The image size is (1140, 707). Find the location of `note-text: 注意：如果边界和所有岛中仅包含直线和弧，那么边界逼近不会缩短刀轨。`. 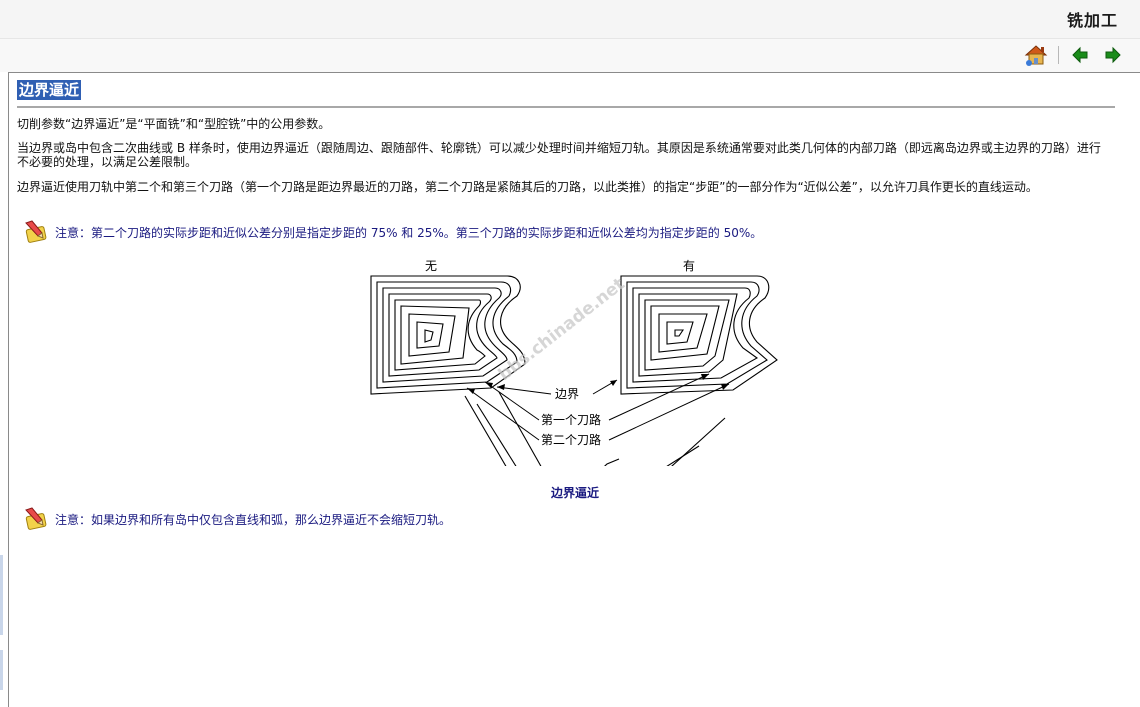

note-text: 注意：如果边界和所有岛中仅包含直线和弧，那么边界逼近不会缩短刀轨。 is located at coordinates (253, 520).